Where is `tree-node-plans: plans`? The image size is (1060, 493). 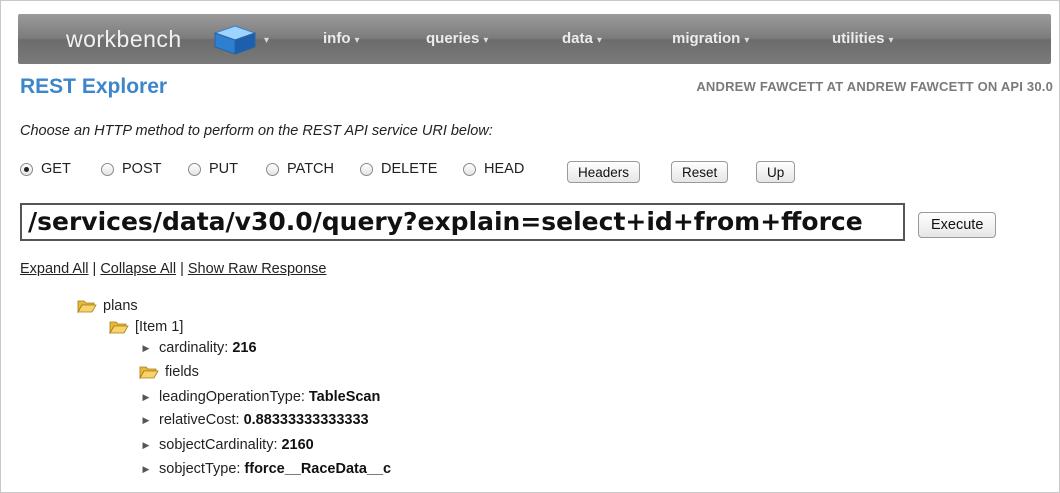
tree-node-plans: plans is located at coordinates (107, 306).